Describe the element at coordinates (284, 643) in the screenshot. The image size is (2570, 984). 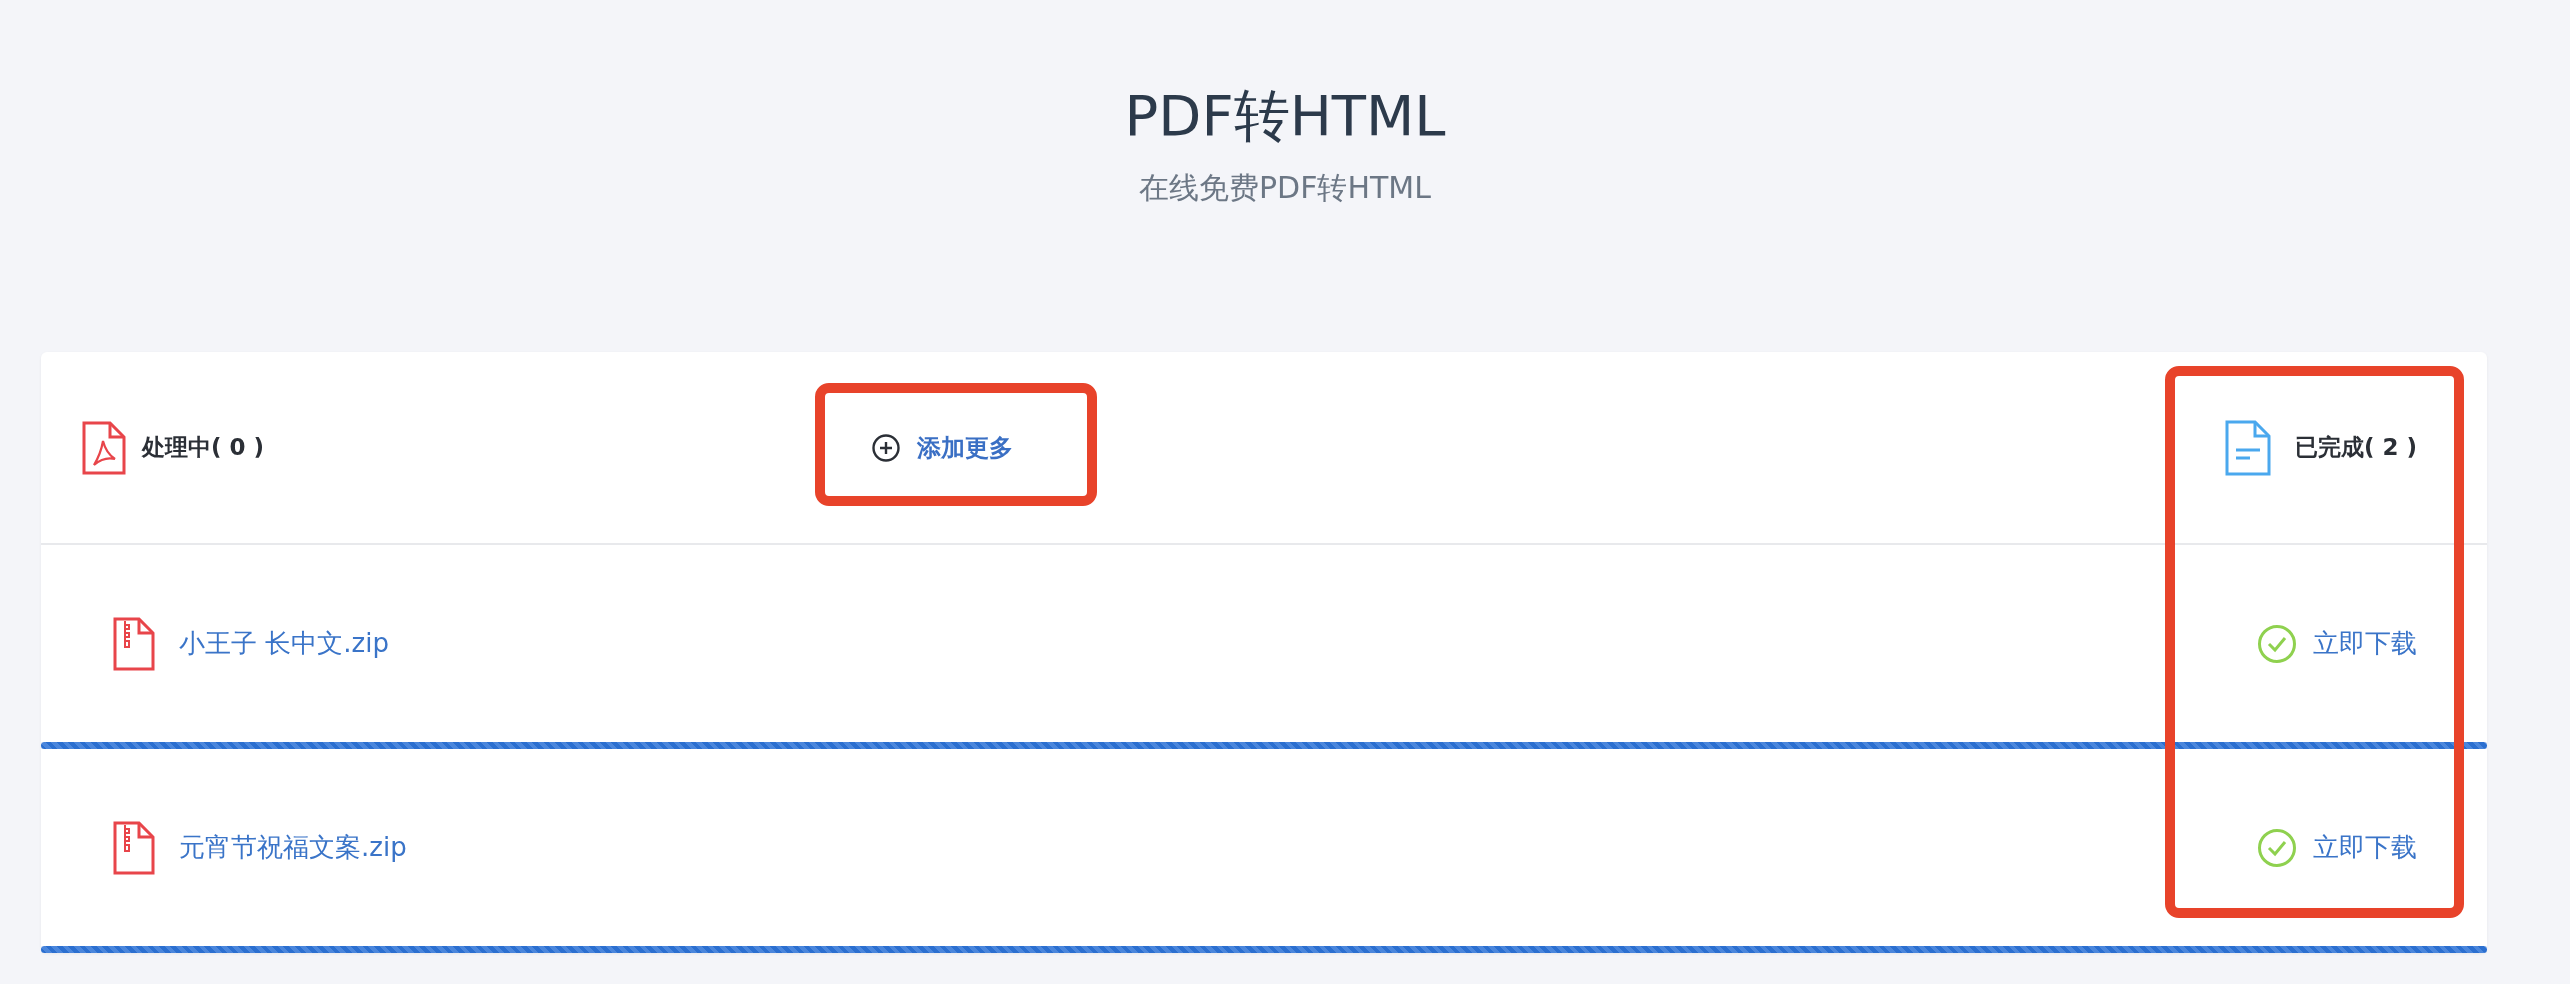
I see `file-name-link: 小王子 长中文.zip` at that location.